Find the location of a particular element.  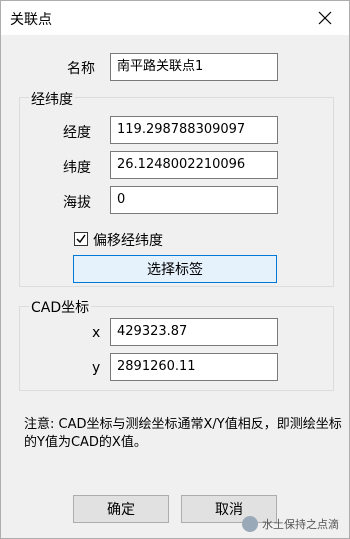

watermark: 水土保持之点滴 is located at coordinates (290, 524).